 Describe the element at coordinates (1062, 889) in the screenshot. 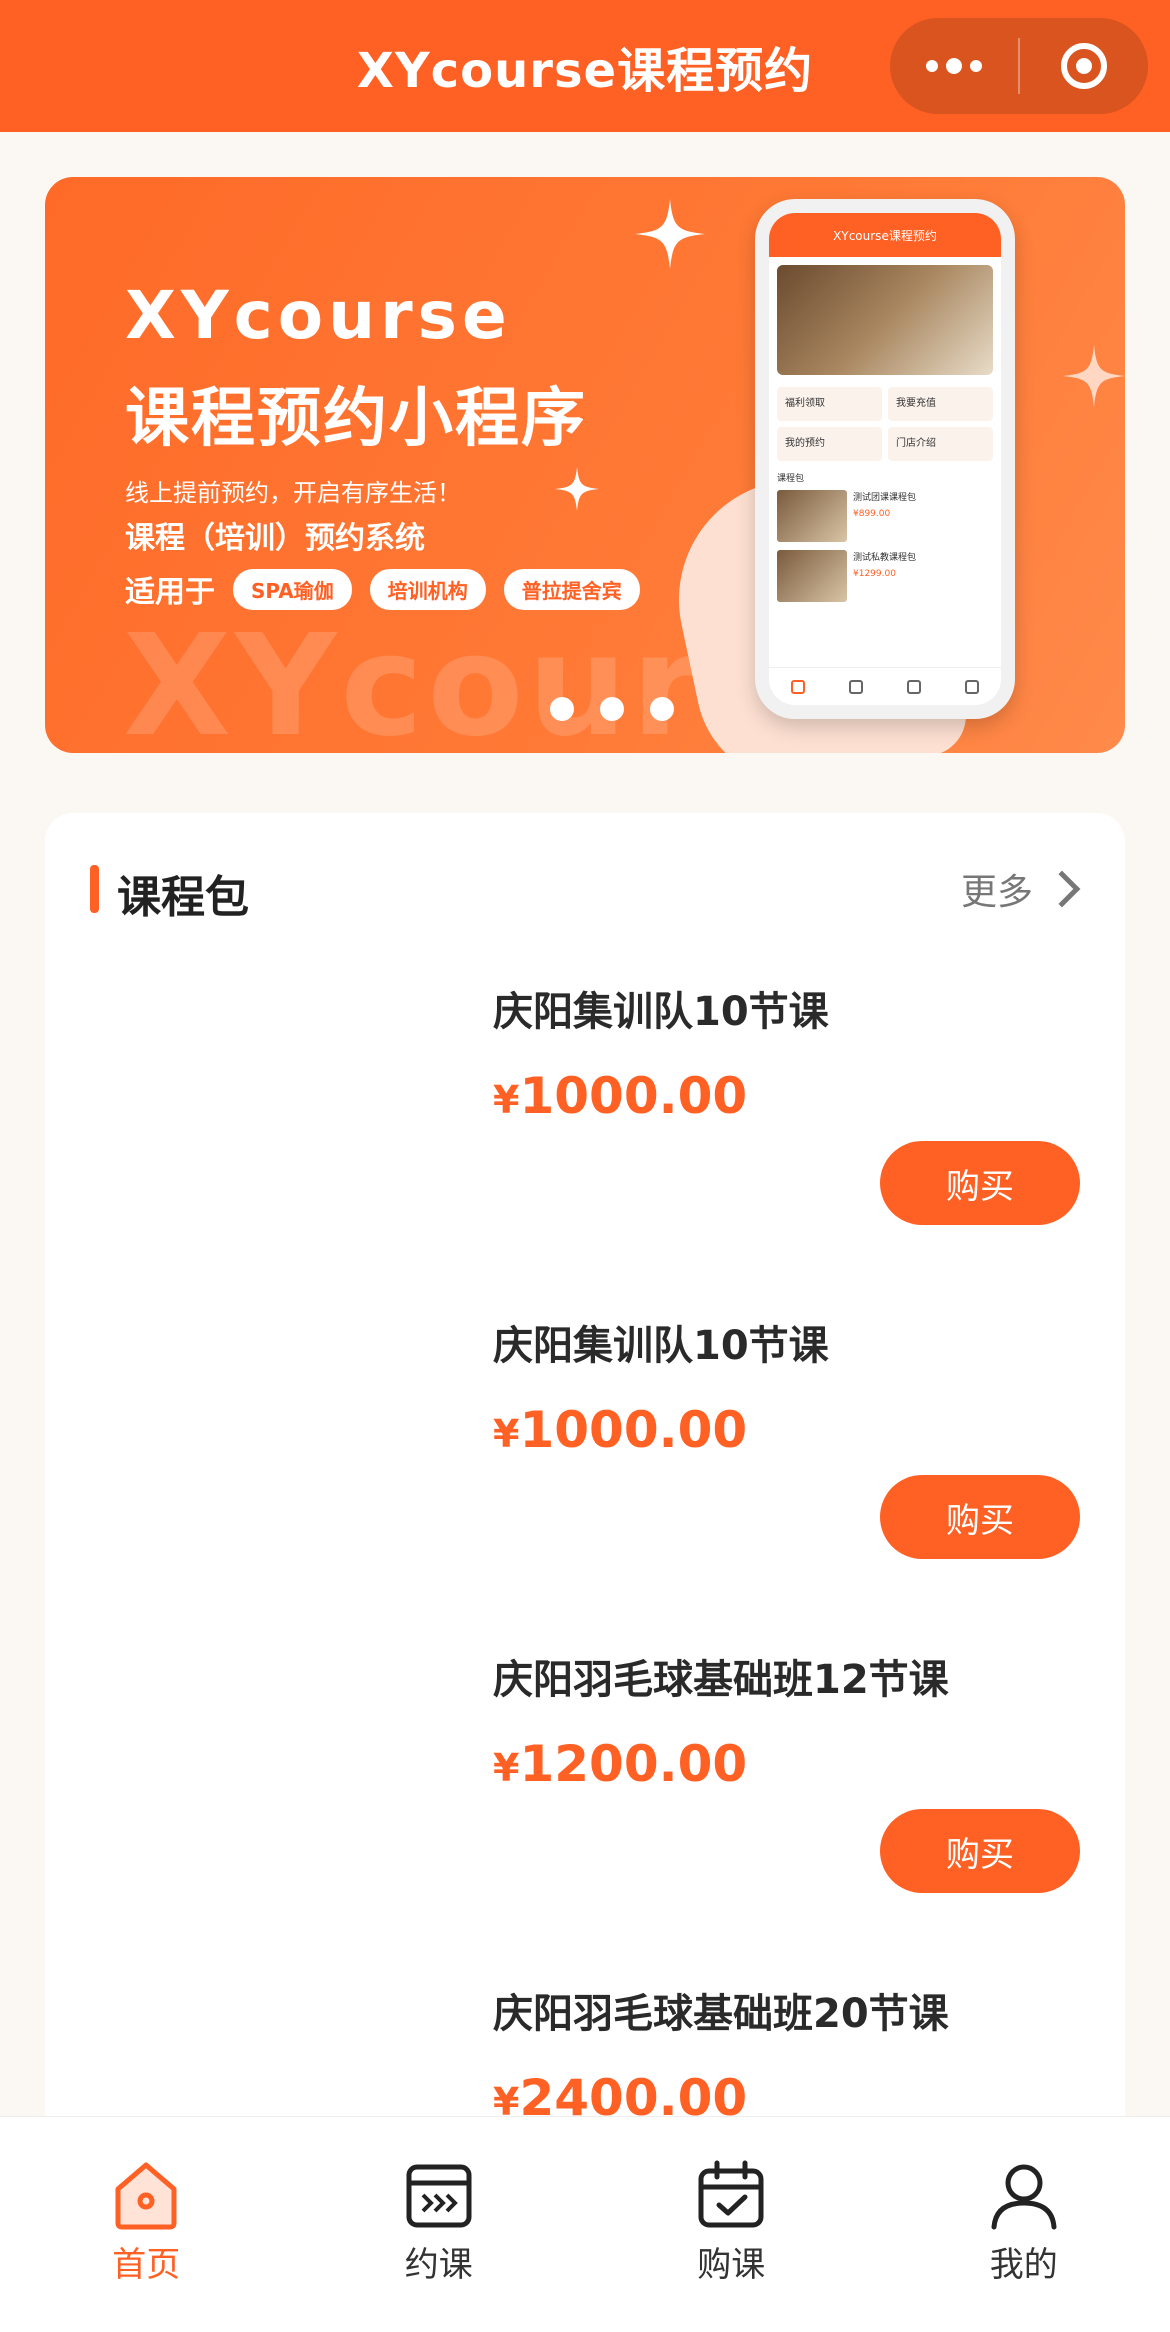

I see `chevron-right-icon` at that location.